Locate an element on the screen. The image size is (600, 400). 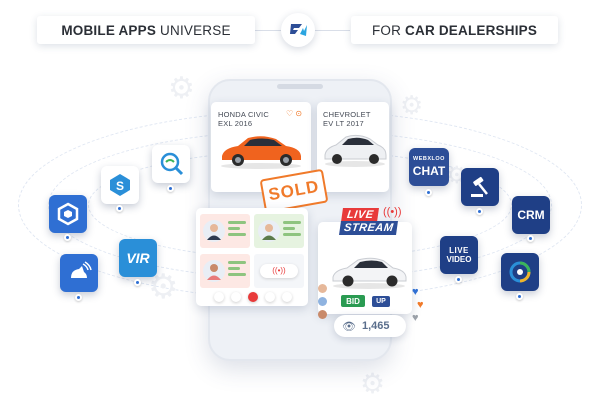
listing-title-chevrolet: CHEVROLET EV LT 2017 is located at coordinates (347, 119).